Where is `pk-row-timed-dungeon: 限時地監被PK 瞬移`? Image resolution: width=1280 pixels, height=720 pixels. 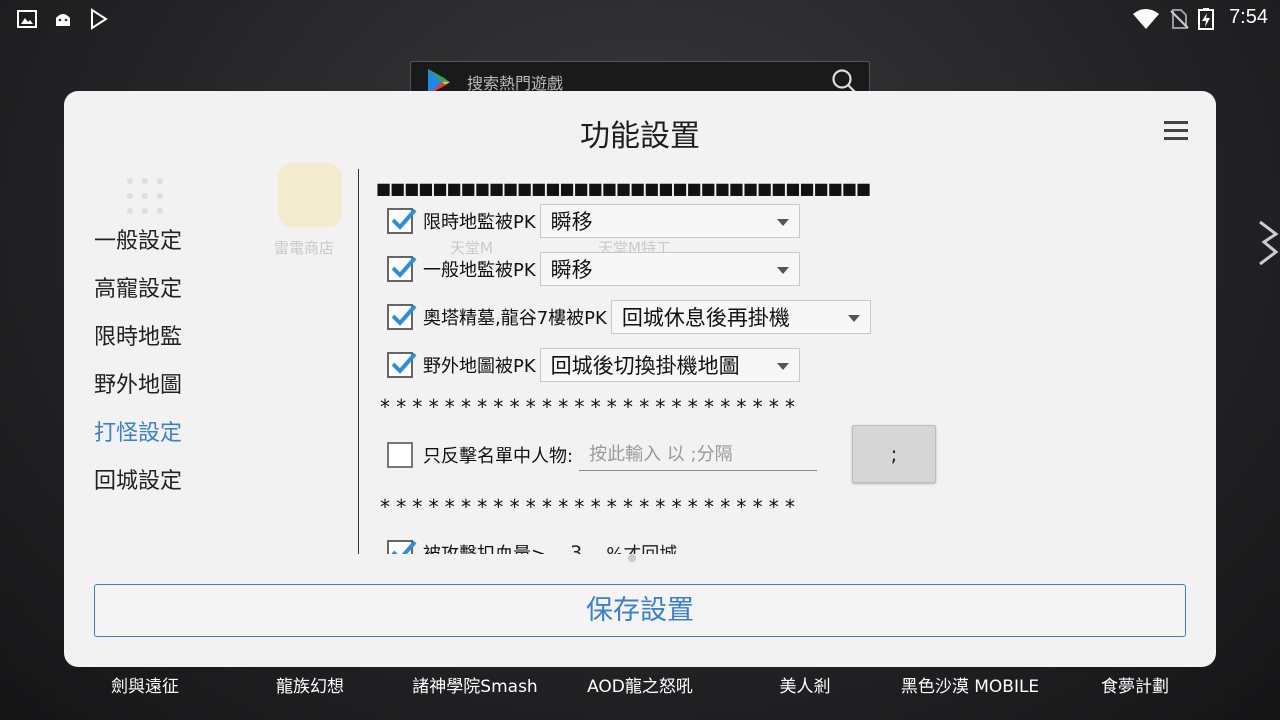
pk-row-timed-dungeon: 限時地監被PK 瞬移 is located at coordinates (593, 221).